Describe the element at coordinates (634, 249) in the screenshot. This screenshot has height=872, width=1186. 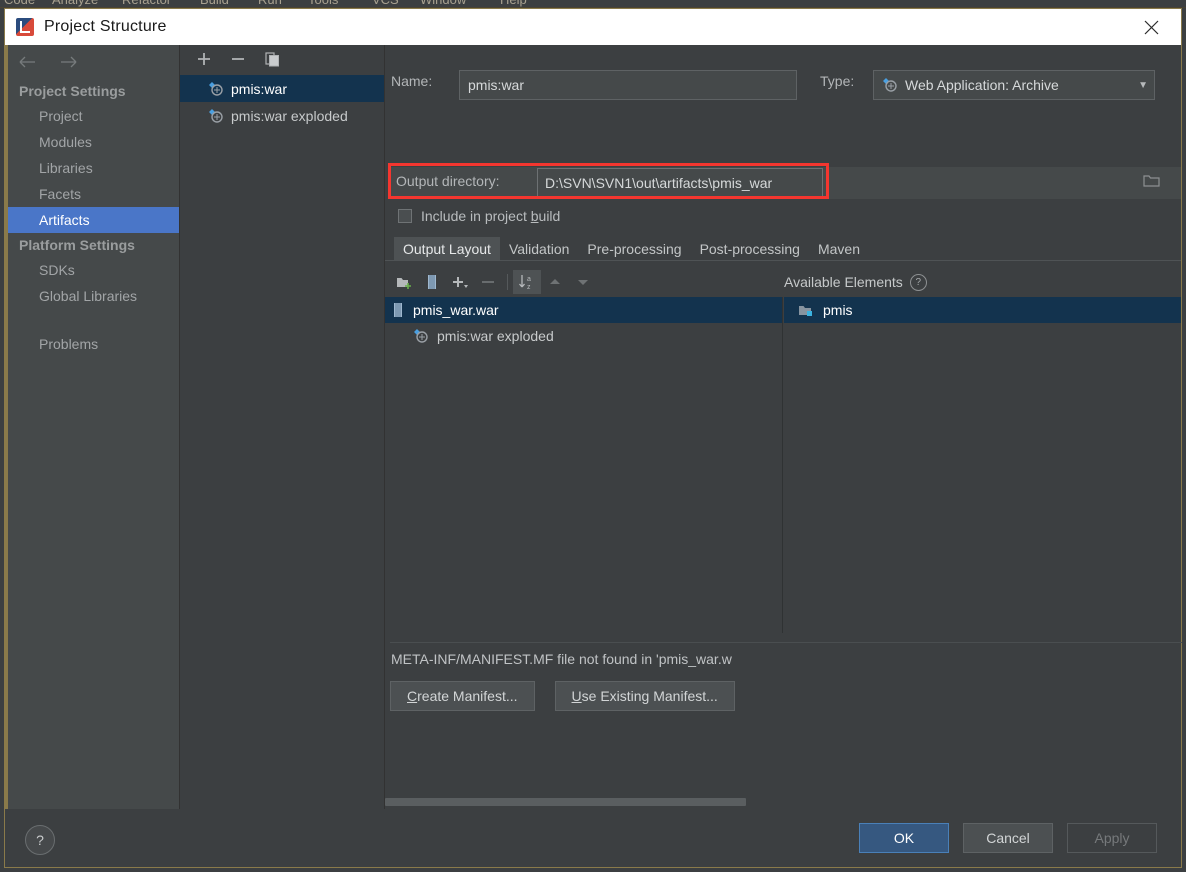
I see `tab-pre-processing: Pre-processing` at that location.